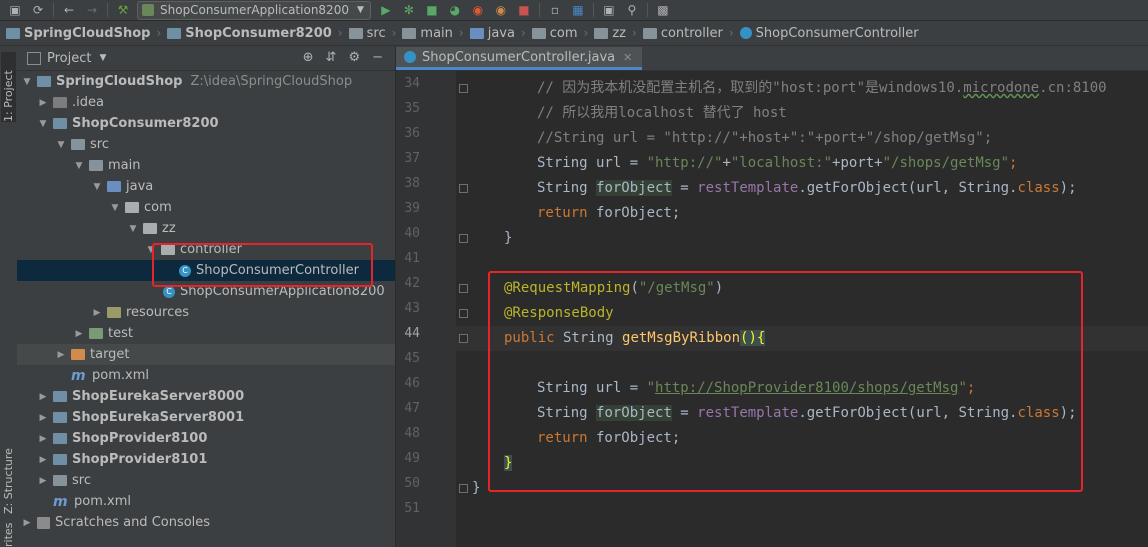 This screenshot has width=1148, height=547. Describe the element at coordinates (206, 459) in the screenshot. I see `tree-item-shopprovider8101: ▶ ShopProvider8101` at that location.